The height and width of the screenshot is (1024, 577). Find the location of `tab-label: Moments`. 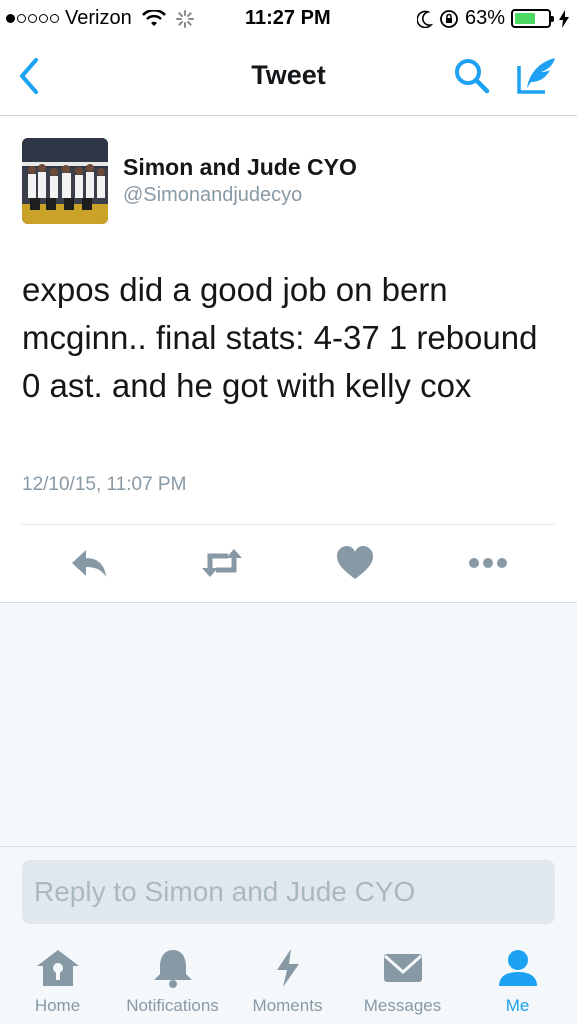

tab-label: Moments is located at coordinates (287, 1005).